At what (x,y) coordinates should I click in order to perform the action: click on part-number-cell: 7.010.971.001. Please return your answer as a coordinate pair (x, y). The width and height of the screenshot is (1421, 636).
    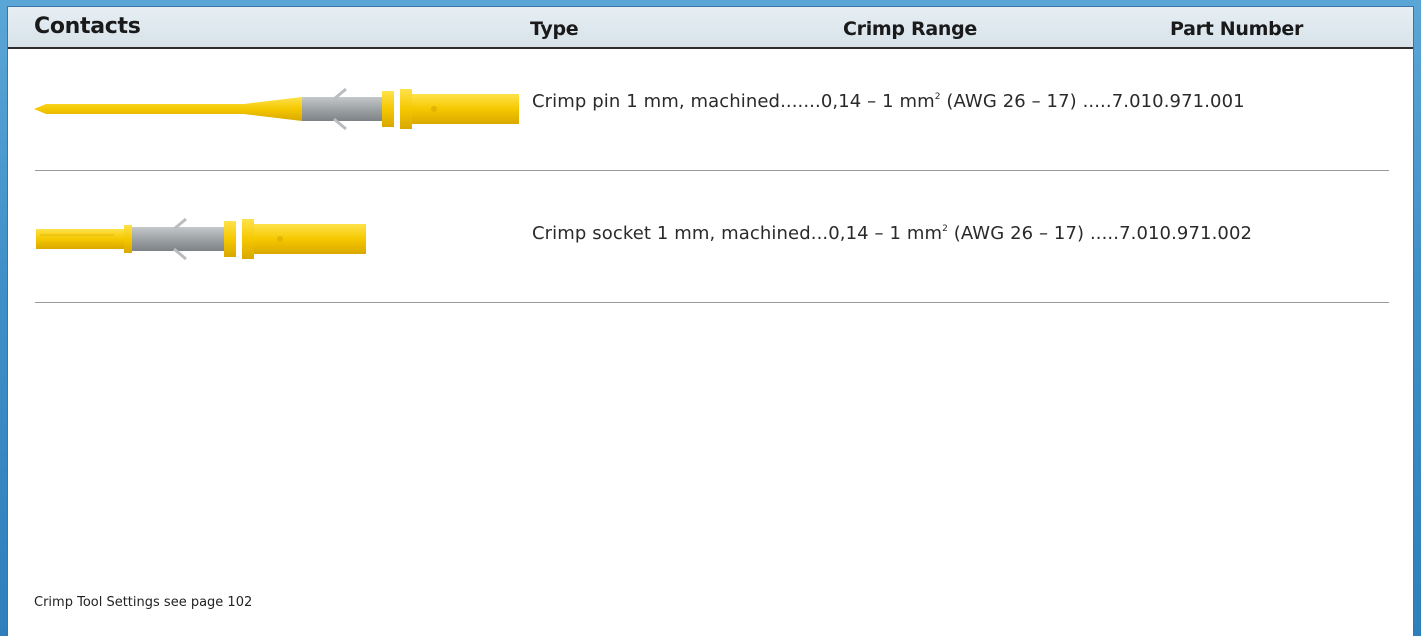
    Looking at the image, I should click on (1178, 101).